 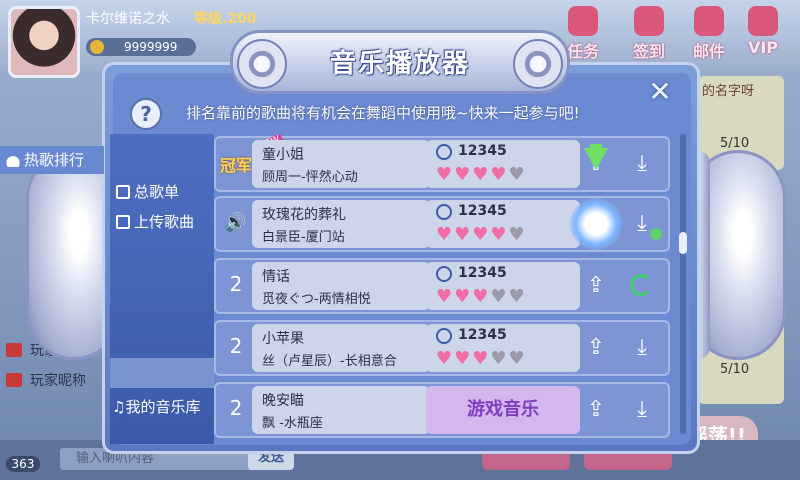 What do you see at coordinates (735, 255) in the screenshot?
I see `right-speaker-decoration` at bounding box center [735, 255].